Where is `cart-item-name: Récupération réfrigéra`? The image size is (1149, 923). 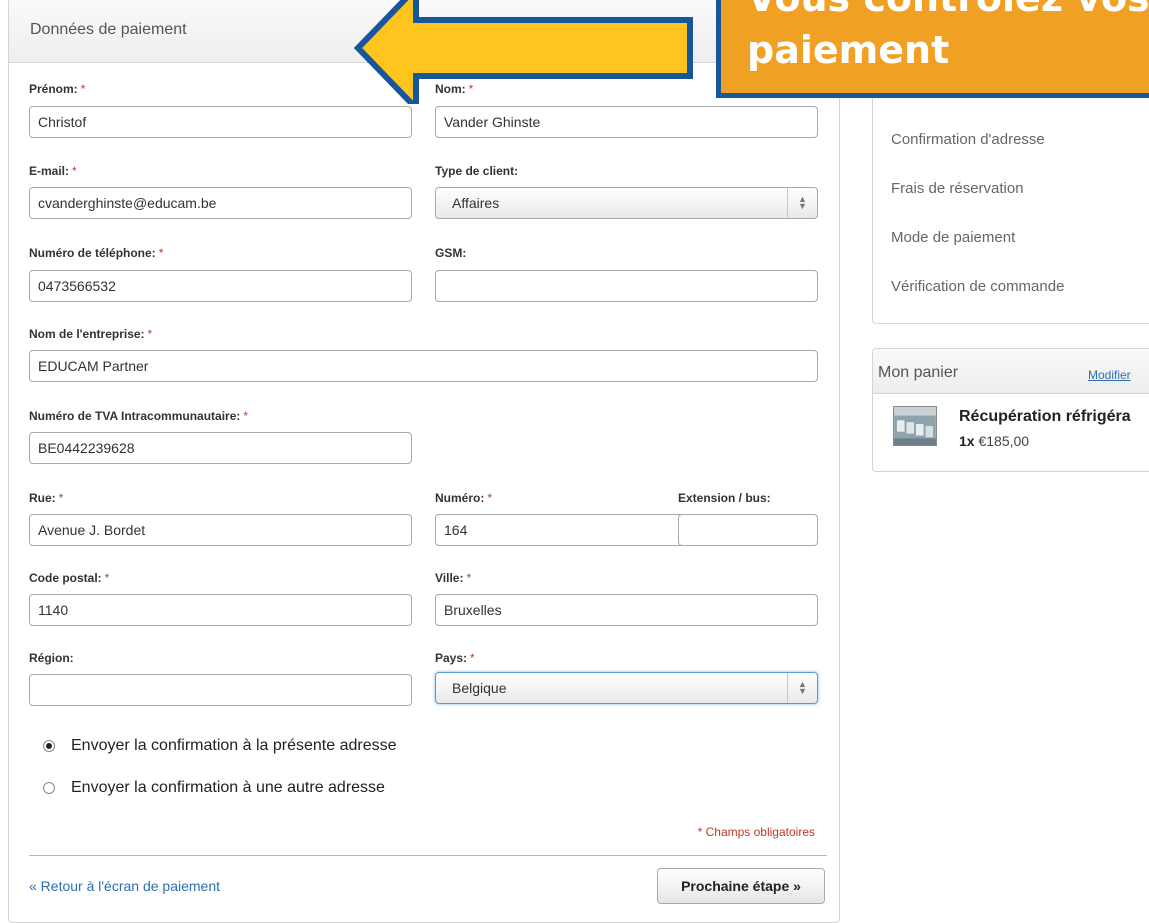 cart-item-name: Récupération réfrigéra is located at coordinates (1045, 416).